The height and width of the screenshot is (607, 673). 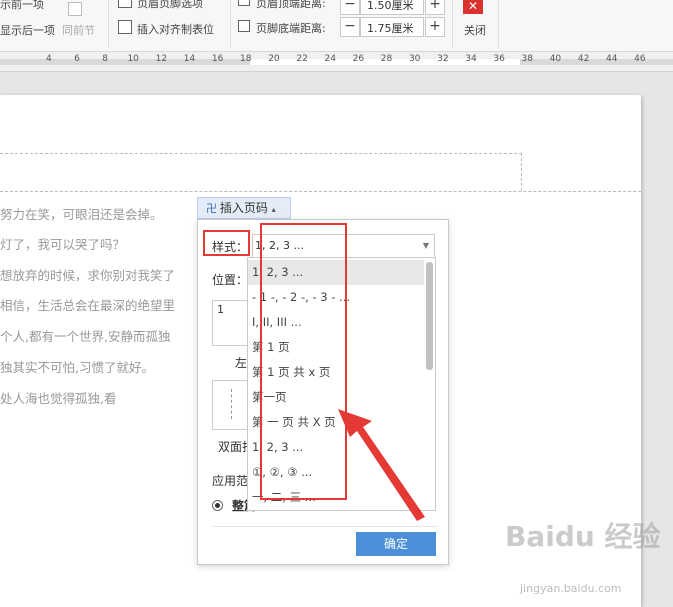 I want to click on ruler-number: 28, so click(x=386, y=59).